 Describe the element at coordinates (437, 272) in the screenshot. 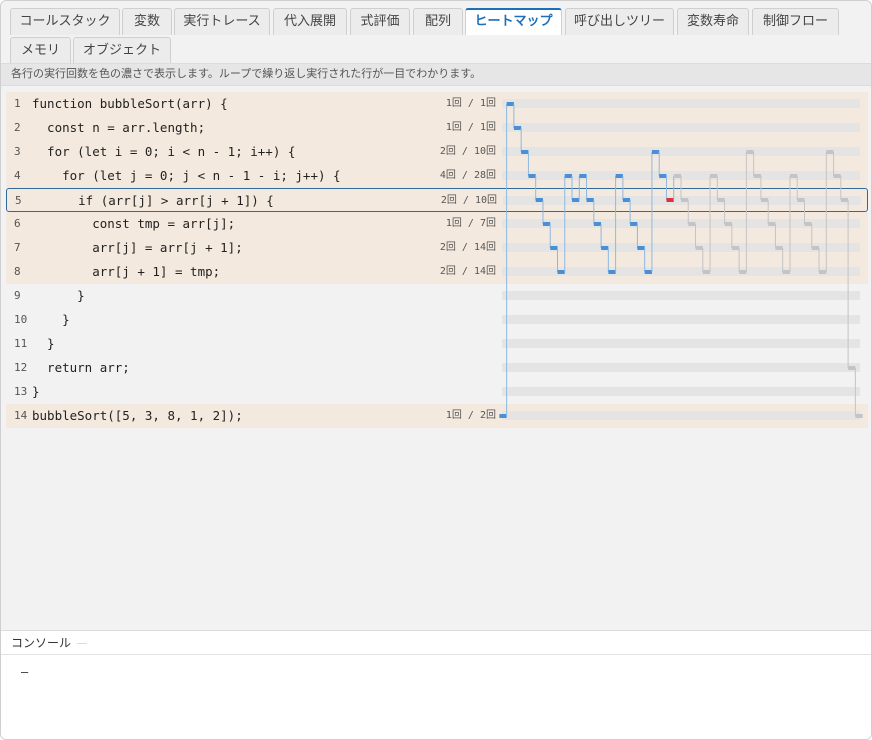

I see `code-line: 8 arr[j + 1] = tmp; 2回 / 14回` at that location.